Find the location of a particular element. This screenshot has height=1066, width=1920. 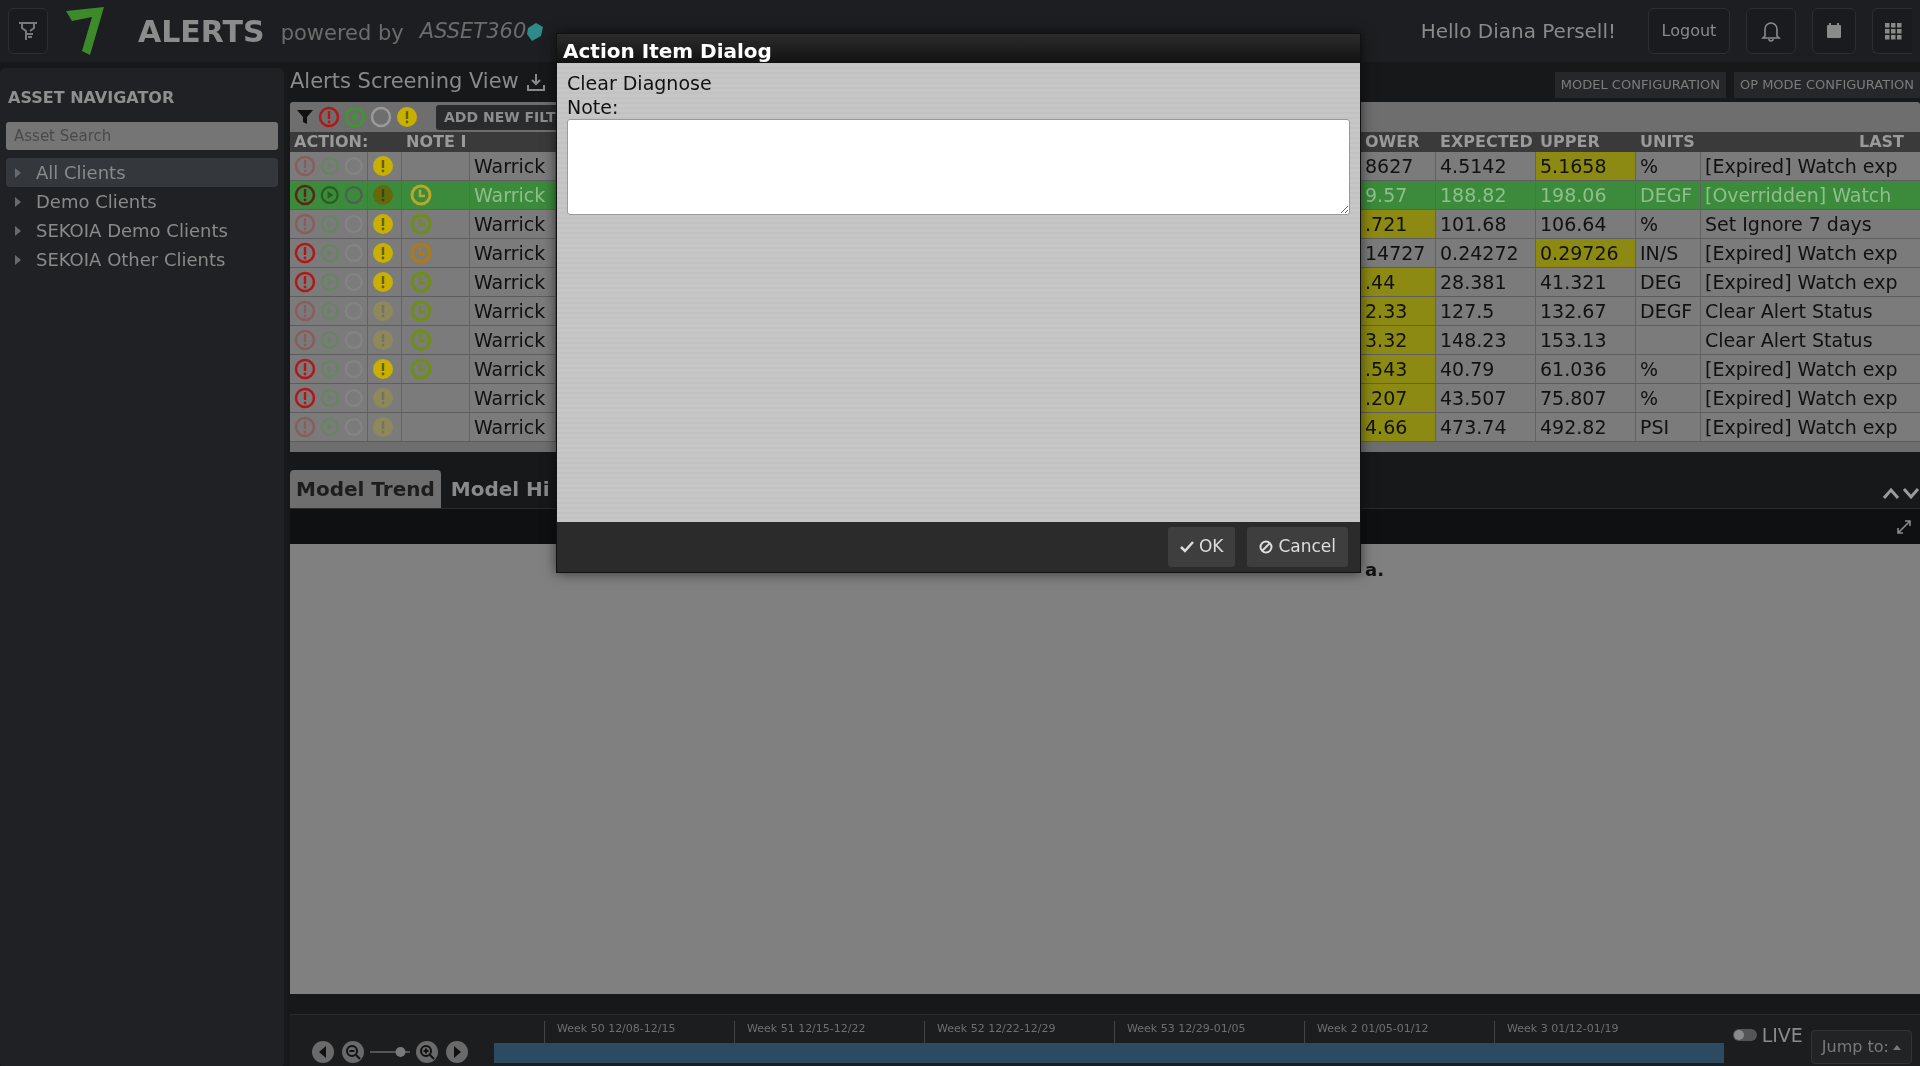

collapse-expand-icon is located at coordinates (1901, 493).